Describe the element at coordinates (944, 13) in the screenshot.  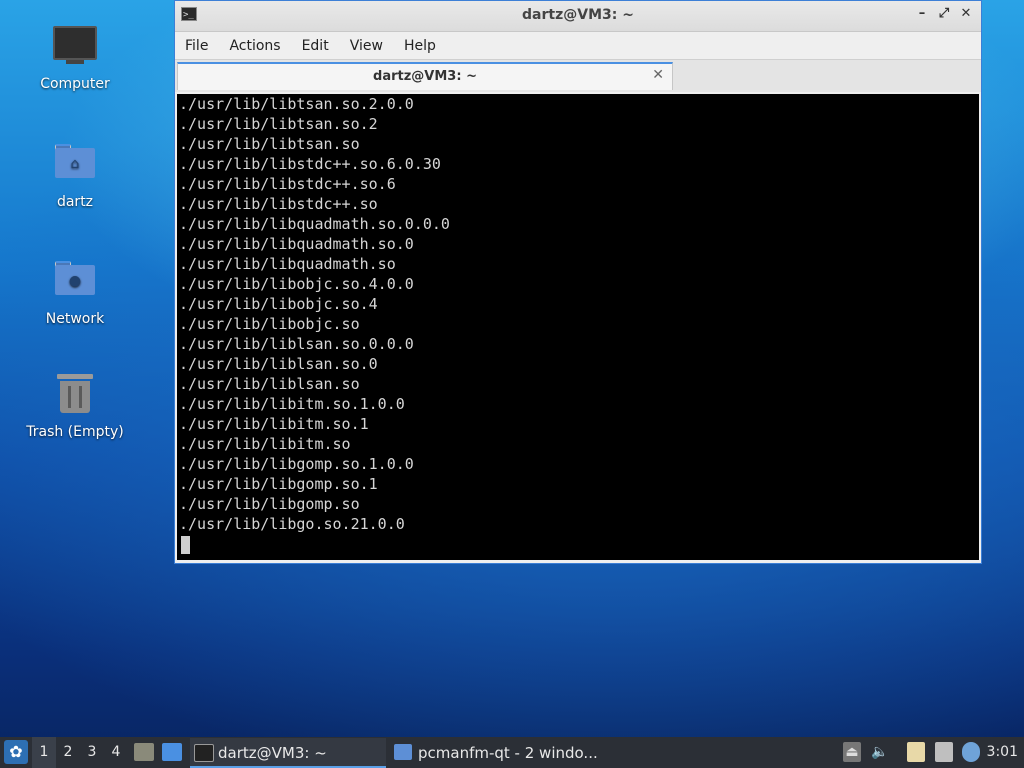
I see `maximize-button: ⤢` at that location.